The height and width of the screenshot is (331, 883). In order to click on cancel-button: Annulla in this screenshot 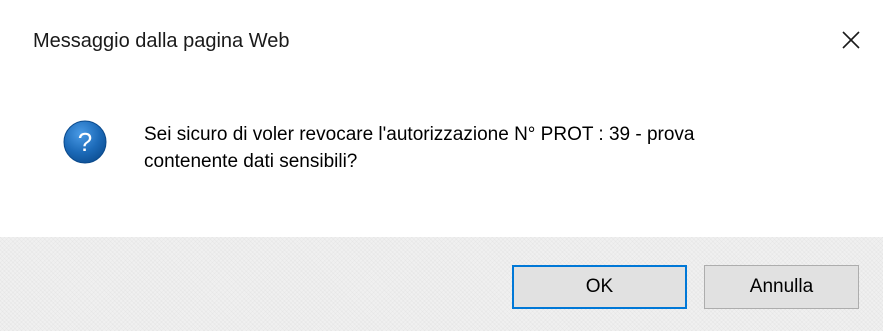, I will do `click(781, 287)`.